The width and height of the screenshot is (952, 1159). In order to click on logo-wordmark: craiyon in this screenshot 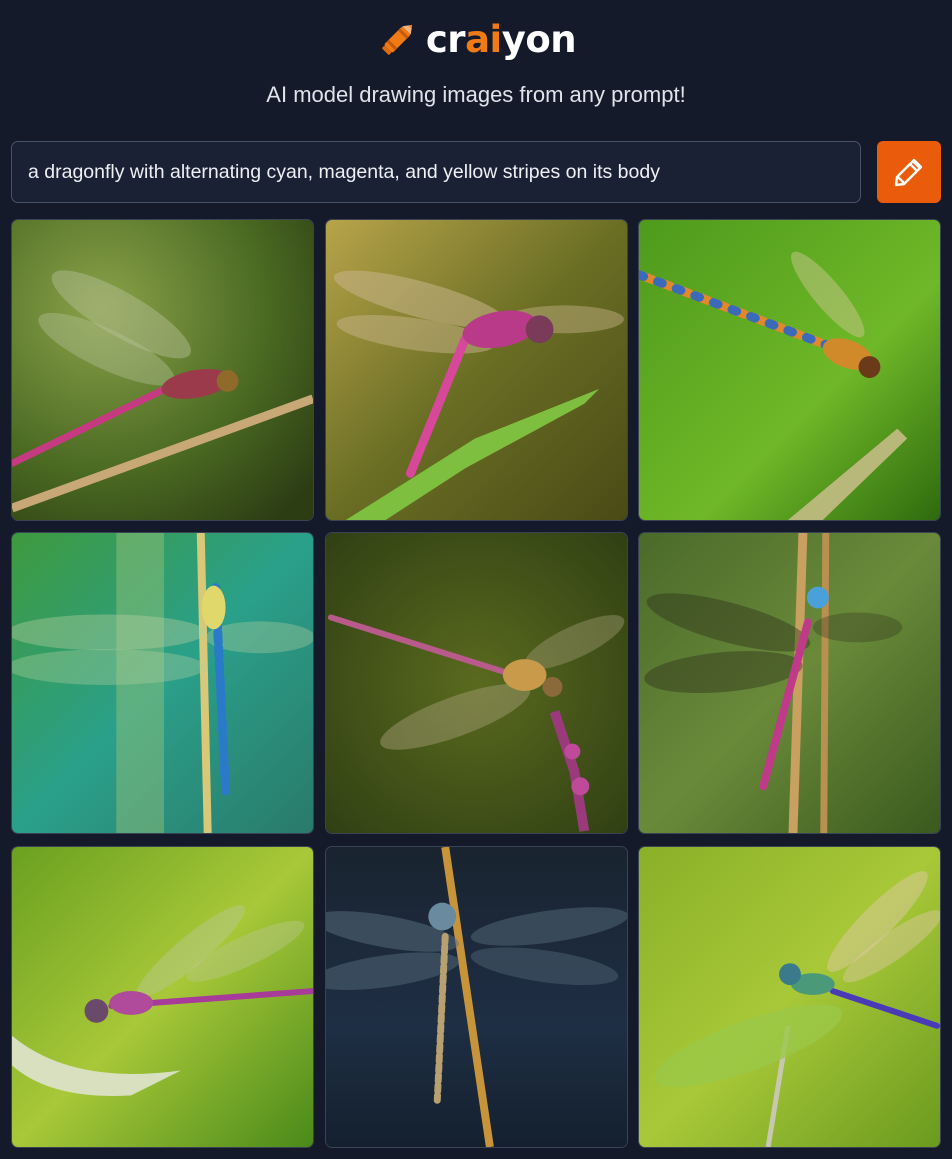, I will do `click(501, 39)`.